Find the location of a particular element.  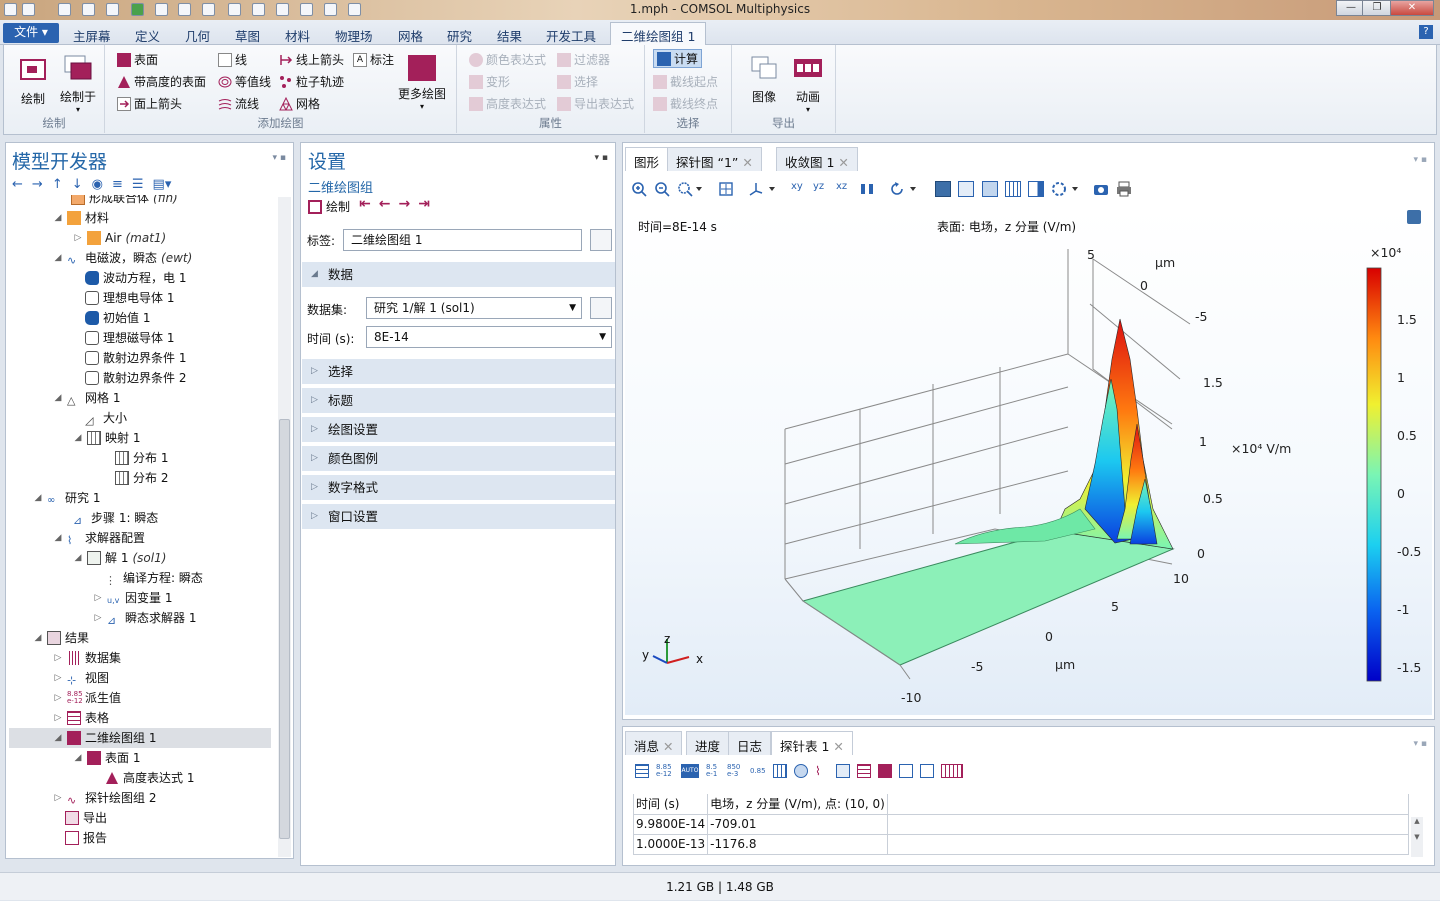

plot-in-button: 绘制于 ▾ is located at coordinates (78, 84).